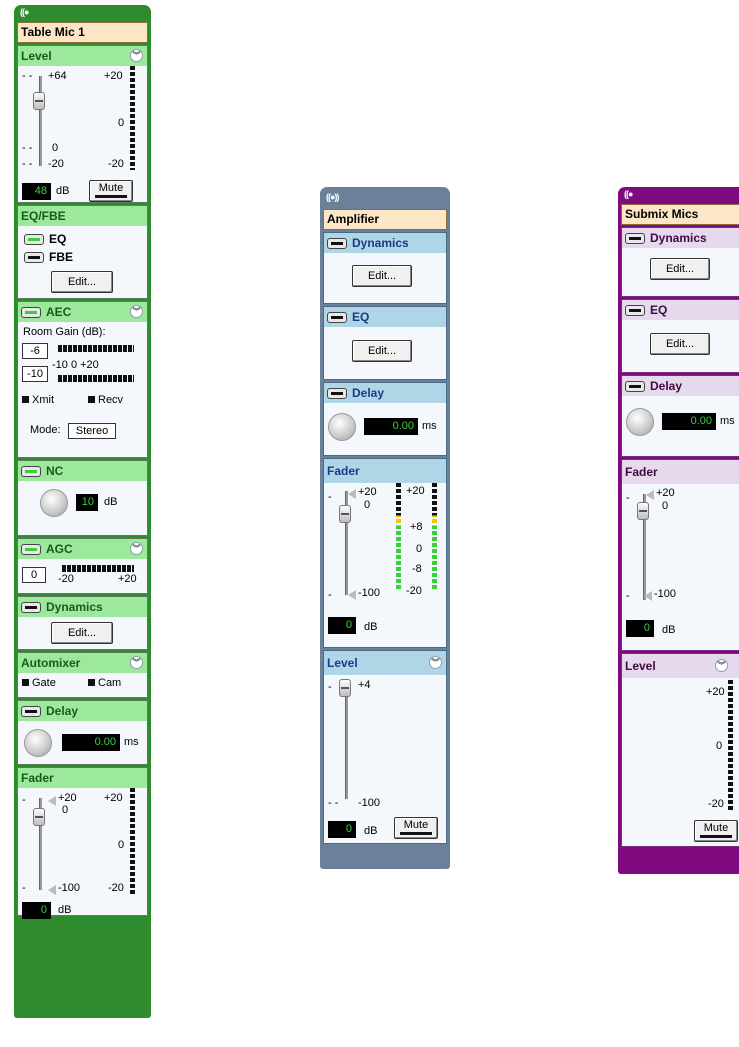 The height and width of the screenshot is (1047, 739). Describe the element at coordinates (82, 32) in the screenshot. I see `strip-title: Table Mic 1` at that location.